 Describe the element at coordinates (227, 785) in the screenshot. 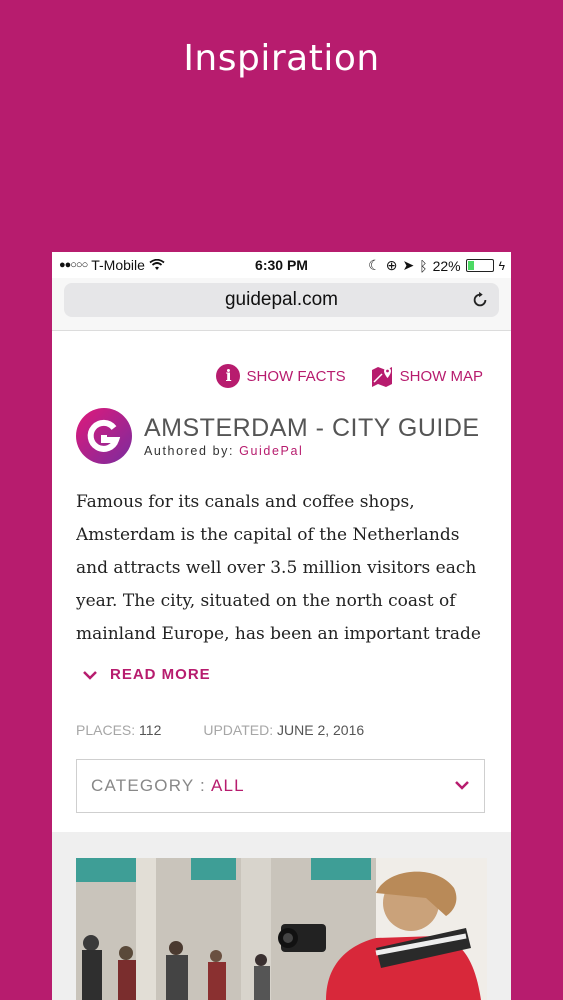

I see `category-value: ALL` at that location.